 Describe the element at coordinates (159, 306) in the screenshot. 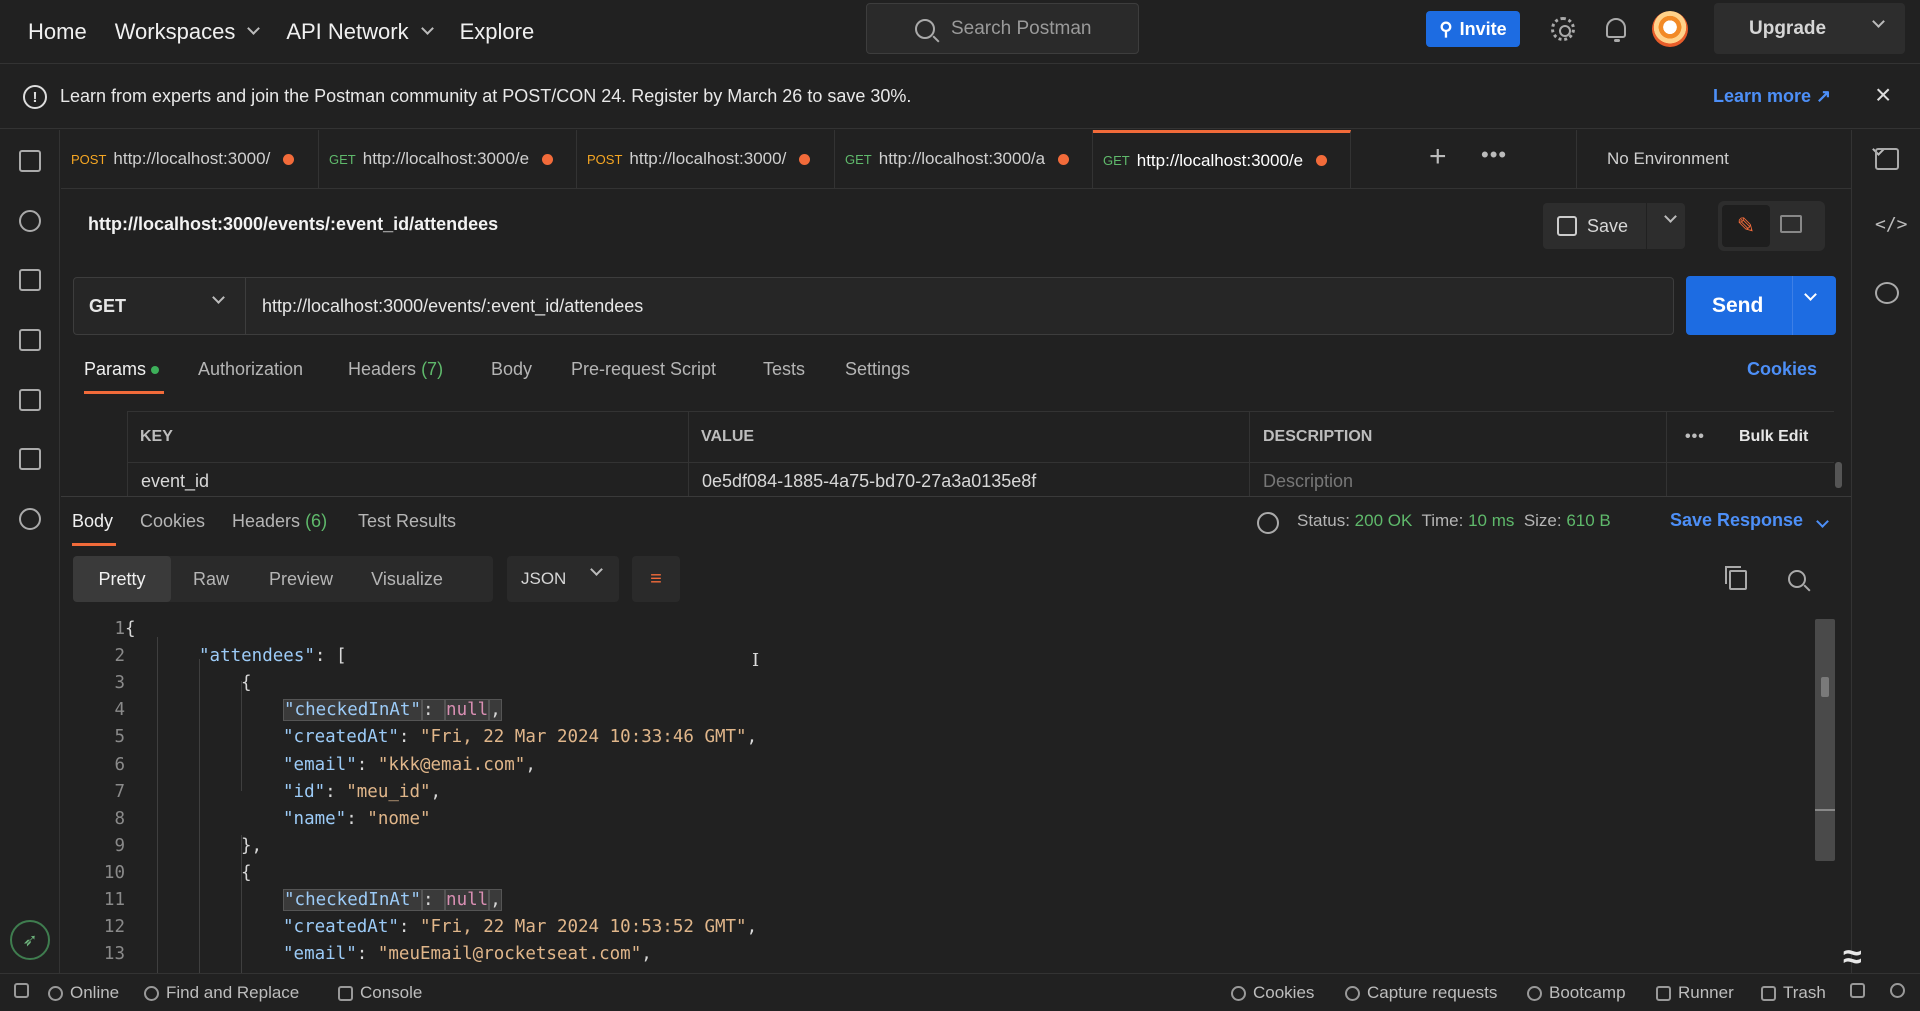

I see `method-select: GET` at that location.